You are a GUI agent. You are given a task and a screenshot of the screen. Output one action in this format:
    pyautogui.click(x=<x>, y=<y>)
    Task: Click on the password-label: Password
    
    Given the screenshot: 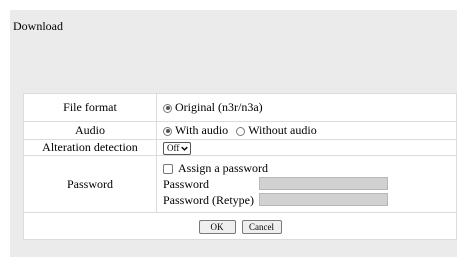 What is the action you would take?
    pyautogui.click(x=90, y=184)
    